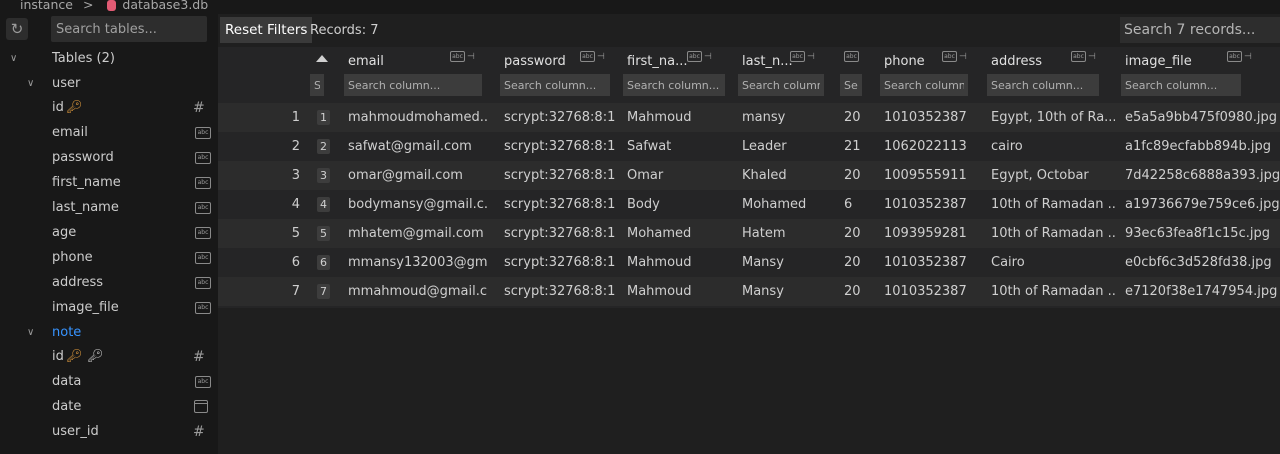  I want to click on cell-last-name: Mohamed, so click(787, 204).